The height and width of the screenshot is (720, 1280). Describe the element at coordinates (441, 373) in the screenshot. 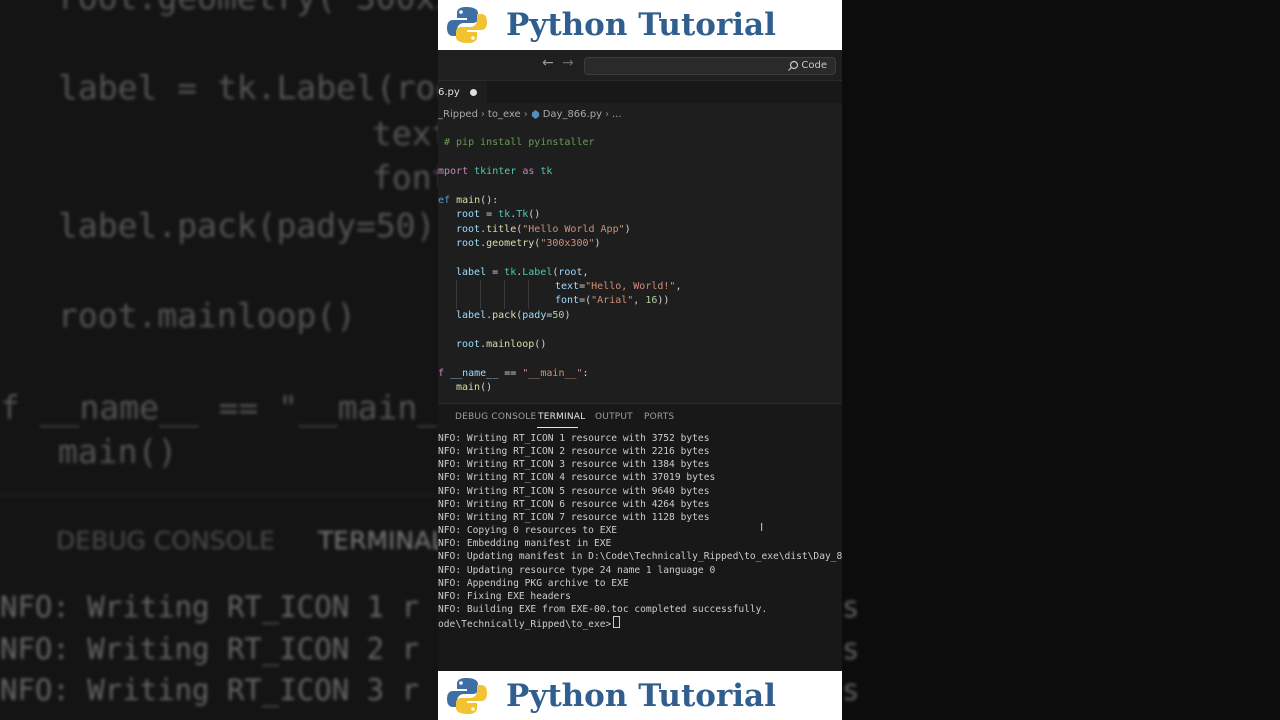

I see `keyword: f` at that location.